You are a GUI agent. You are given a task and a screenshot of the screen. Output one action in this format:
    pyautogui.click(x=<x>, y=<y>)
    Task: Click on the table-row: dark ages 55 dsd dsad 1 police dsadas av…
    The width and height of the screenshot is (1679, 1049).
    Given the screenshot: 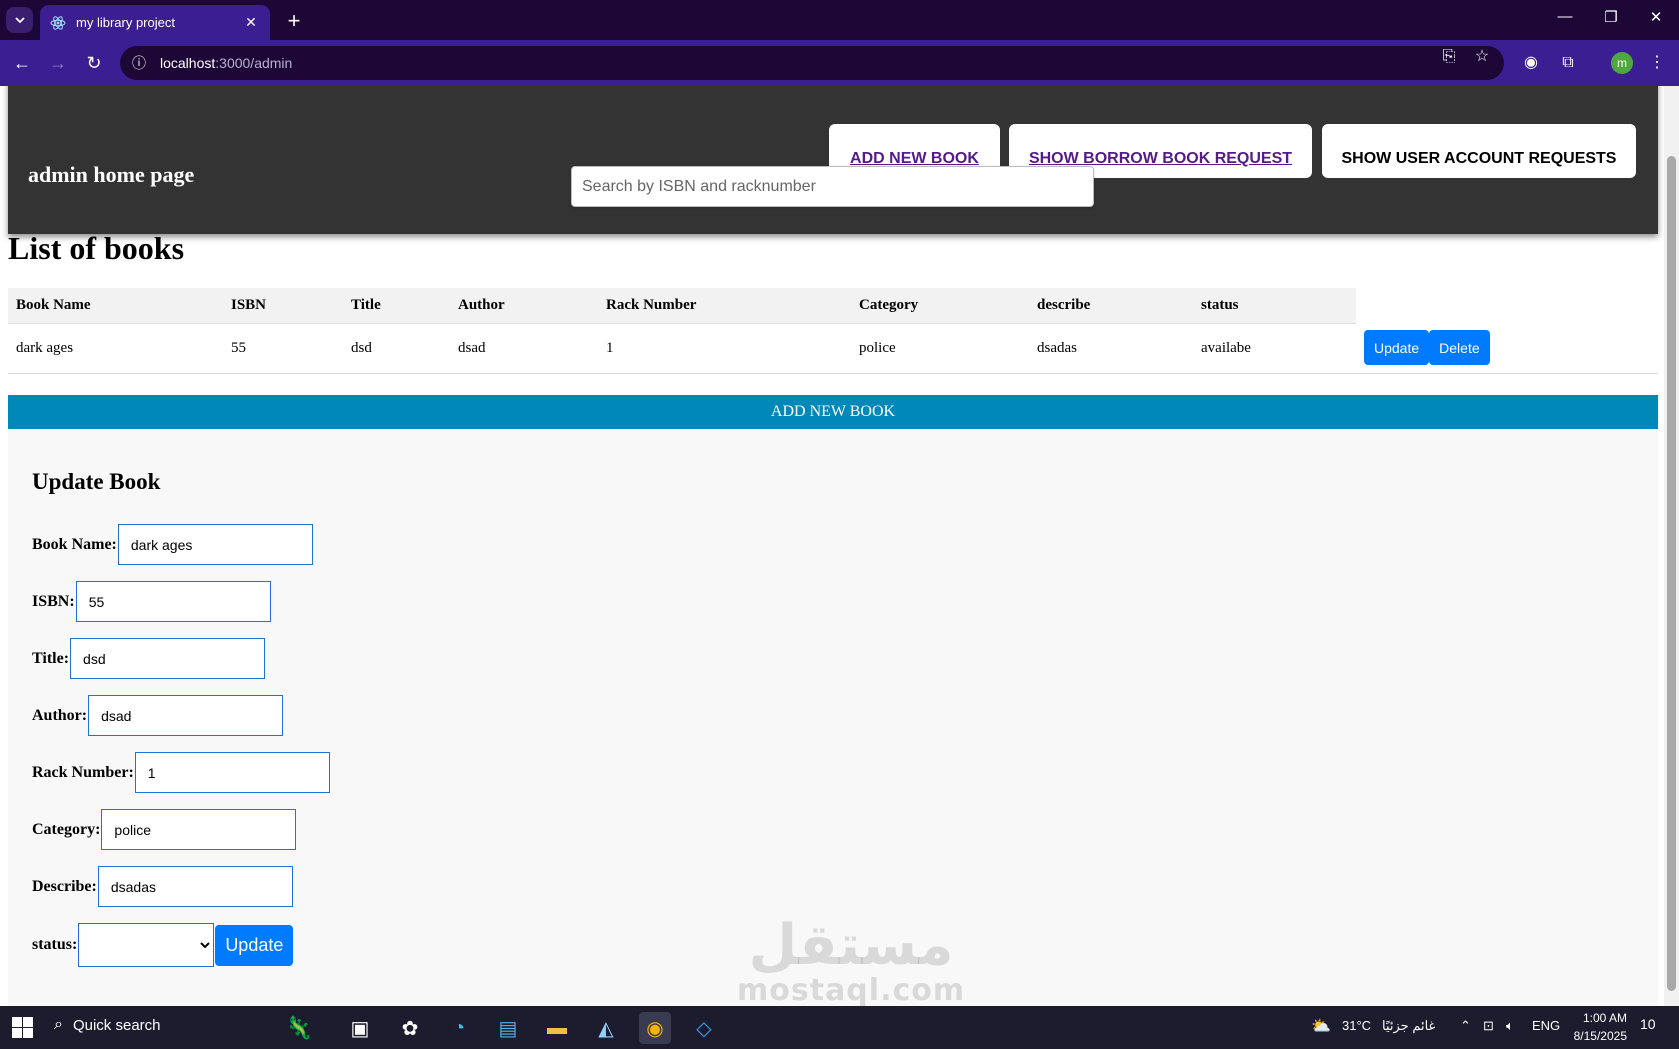 What is the action you would take?
    pyautogui.click(x=753, y=348)
    